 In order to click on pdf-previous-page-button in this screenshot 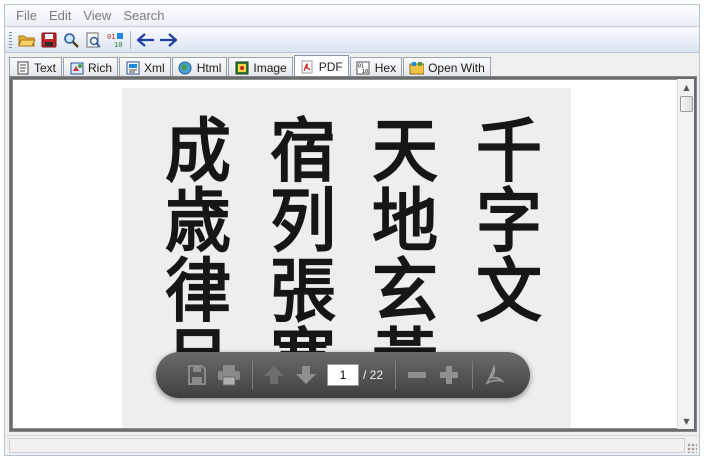, I will do `click(274, 375)`.